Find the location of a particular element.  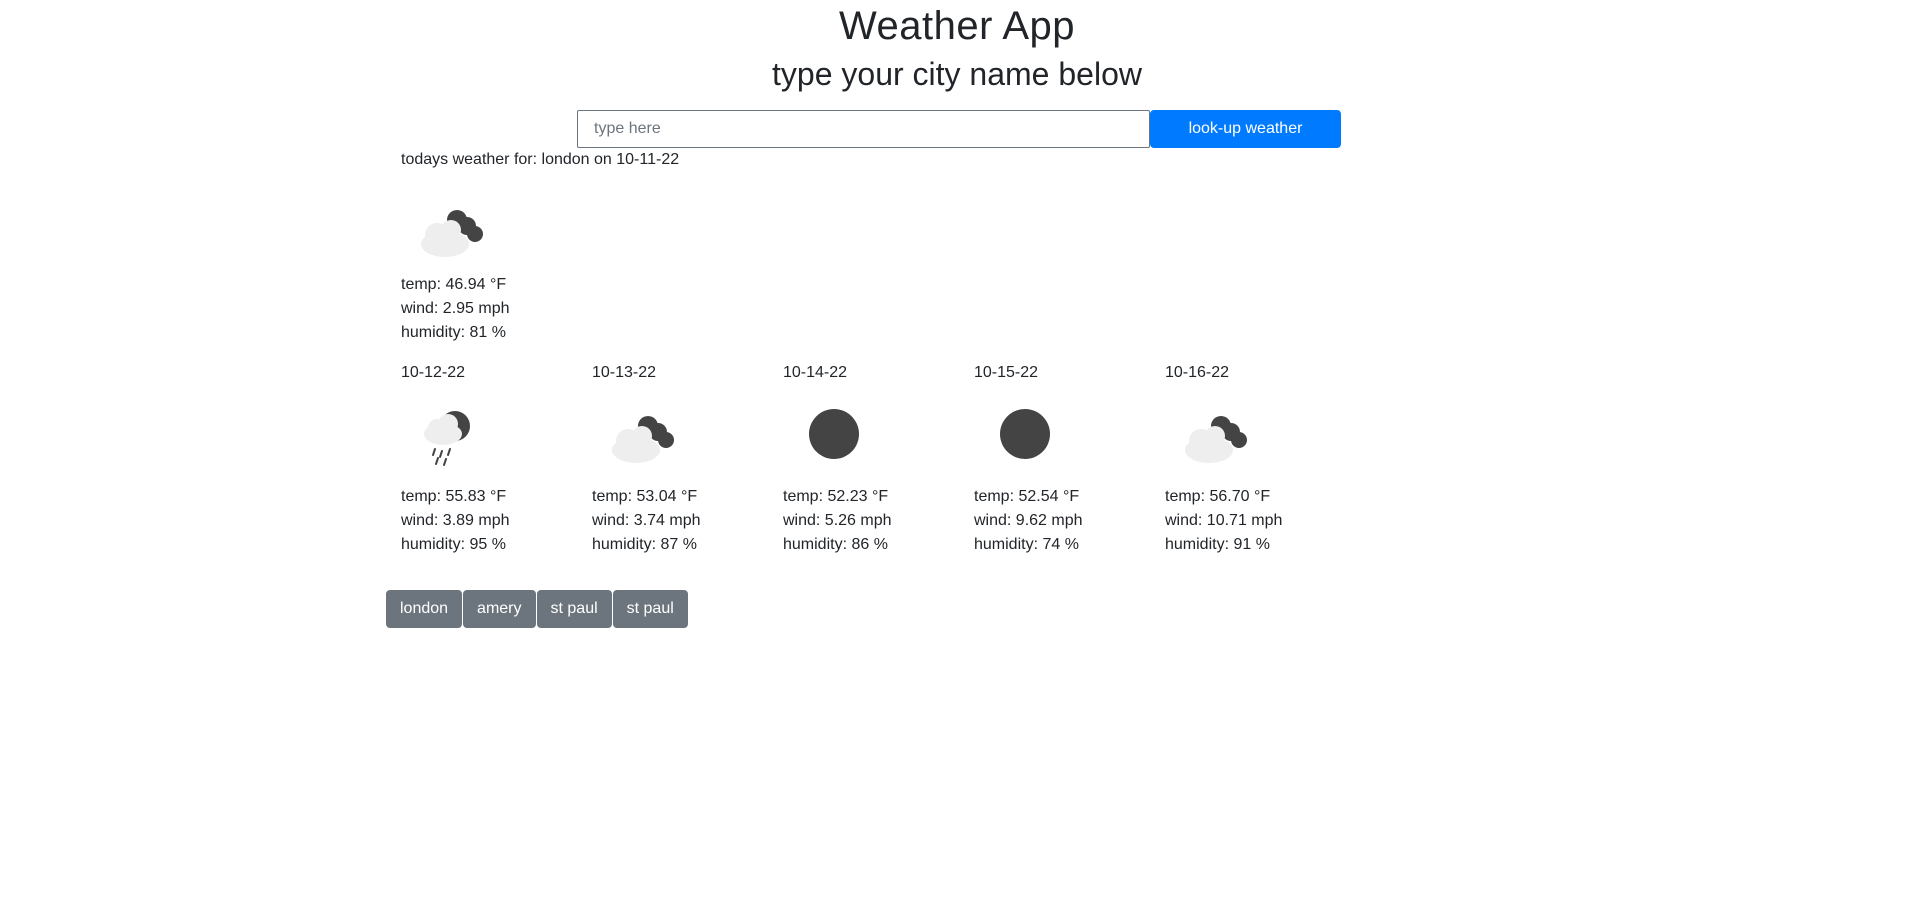

forecast-temp: temp: 53.04 °F is located at coordinates (645, 496).